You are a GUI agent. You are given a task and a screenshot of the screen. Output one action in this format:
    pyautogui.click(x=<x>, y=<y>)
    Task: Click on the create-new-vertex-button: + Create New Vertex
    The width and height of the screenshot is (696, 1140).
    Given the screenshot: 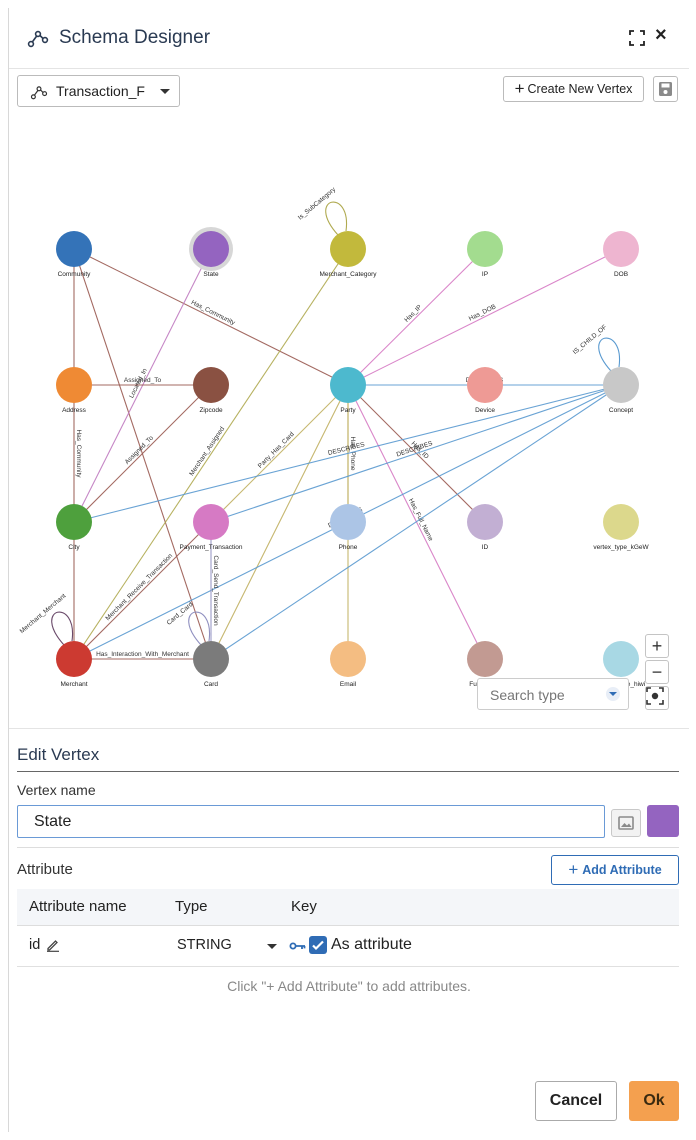 What is the action you would take?
    pyautogui.click(x=573, y=89)
    